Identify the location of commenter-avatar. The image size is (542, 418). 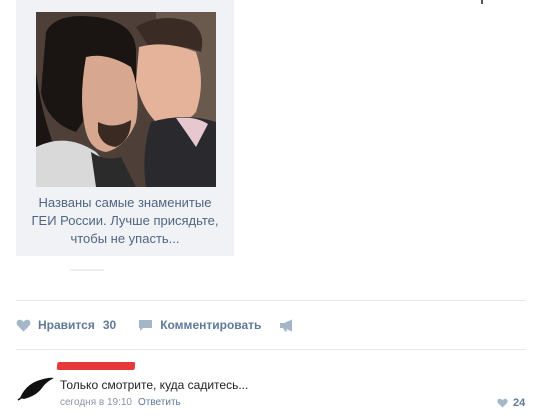
(36, 387).